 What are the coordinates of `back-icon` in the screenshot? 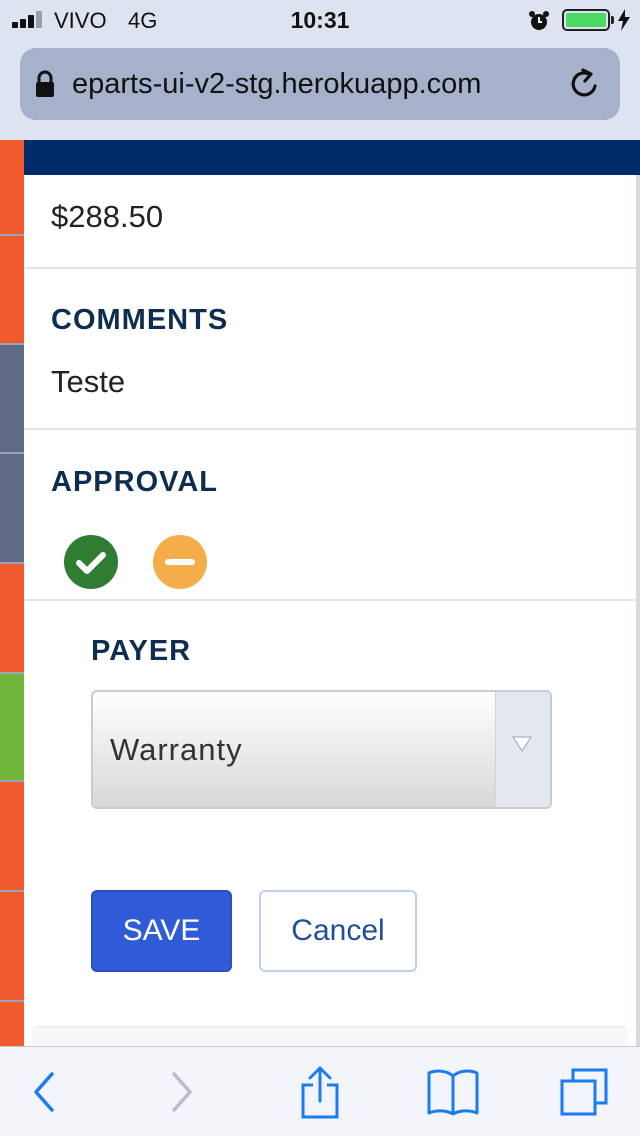 It's located at (44, 1092).